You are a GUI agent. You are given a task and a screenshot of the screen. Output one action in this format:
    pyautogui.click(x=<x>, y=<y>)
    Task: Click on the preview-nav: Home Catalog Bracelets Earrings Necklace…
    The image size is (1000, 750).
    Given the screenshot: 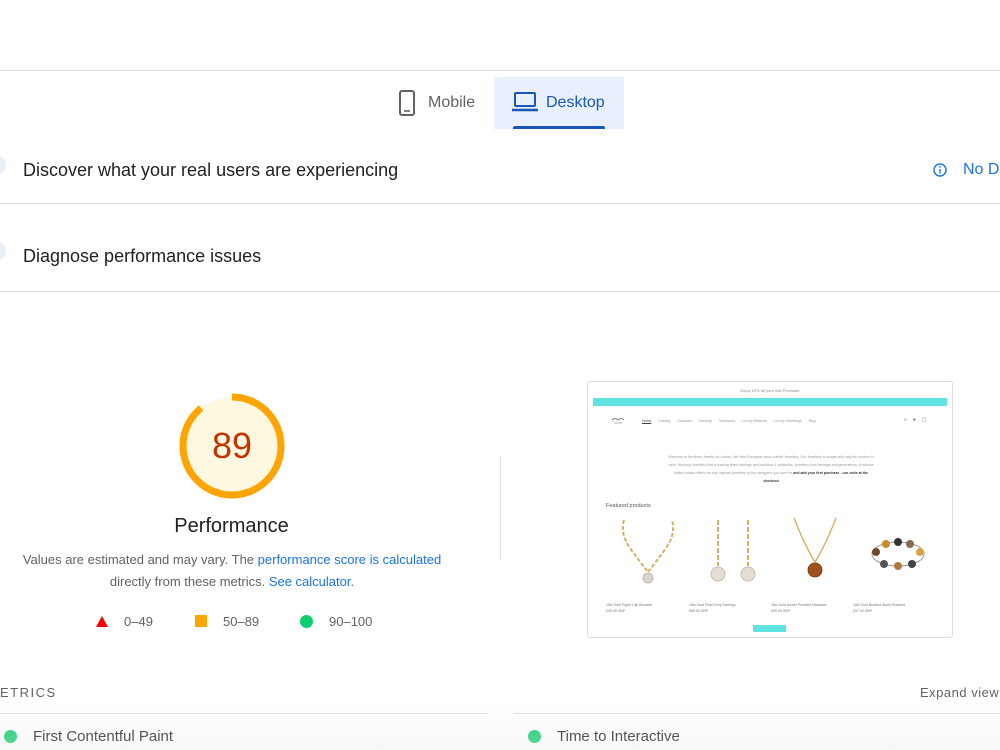 What is the action you would take?
    pyautogui.click(x=729, y=421)
    